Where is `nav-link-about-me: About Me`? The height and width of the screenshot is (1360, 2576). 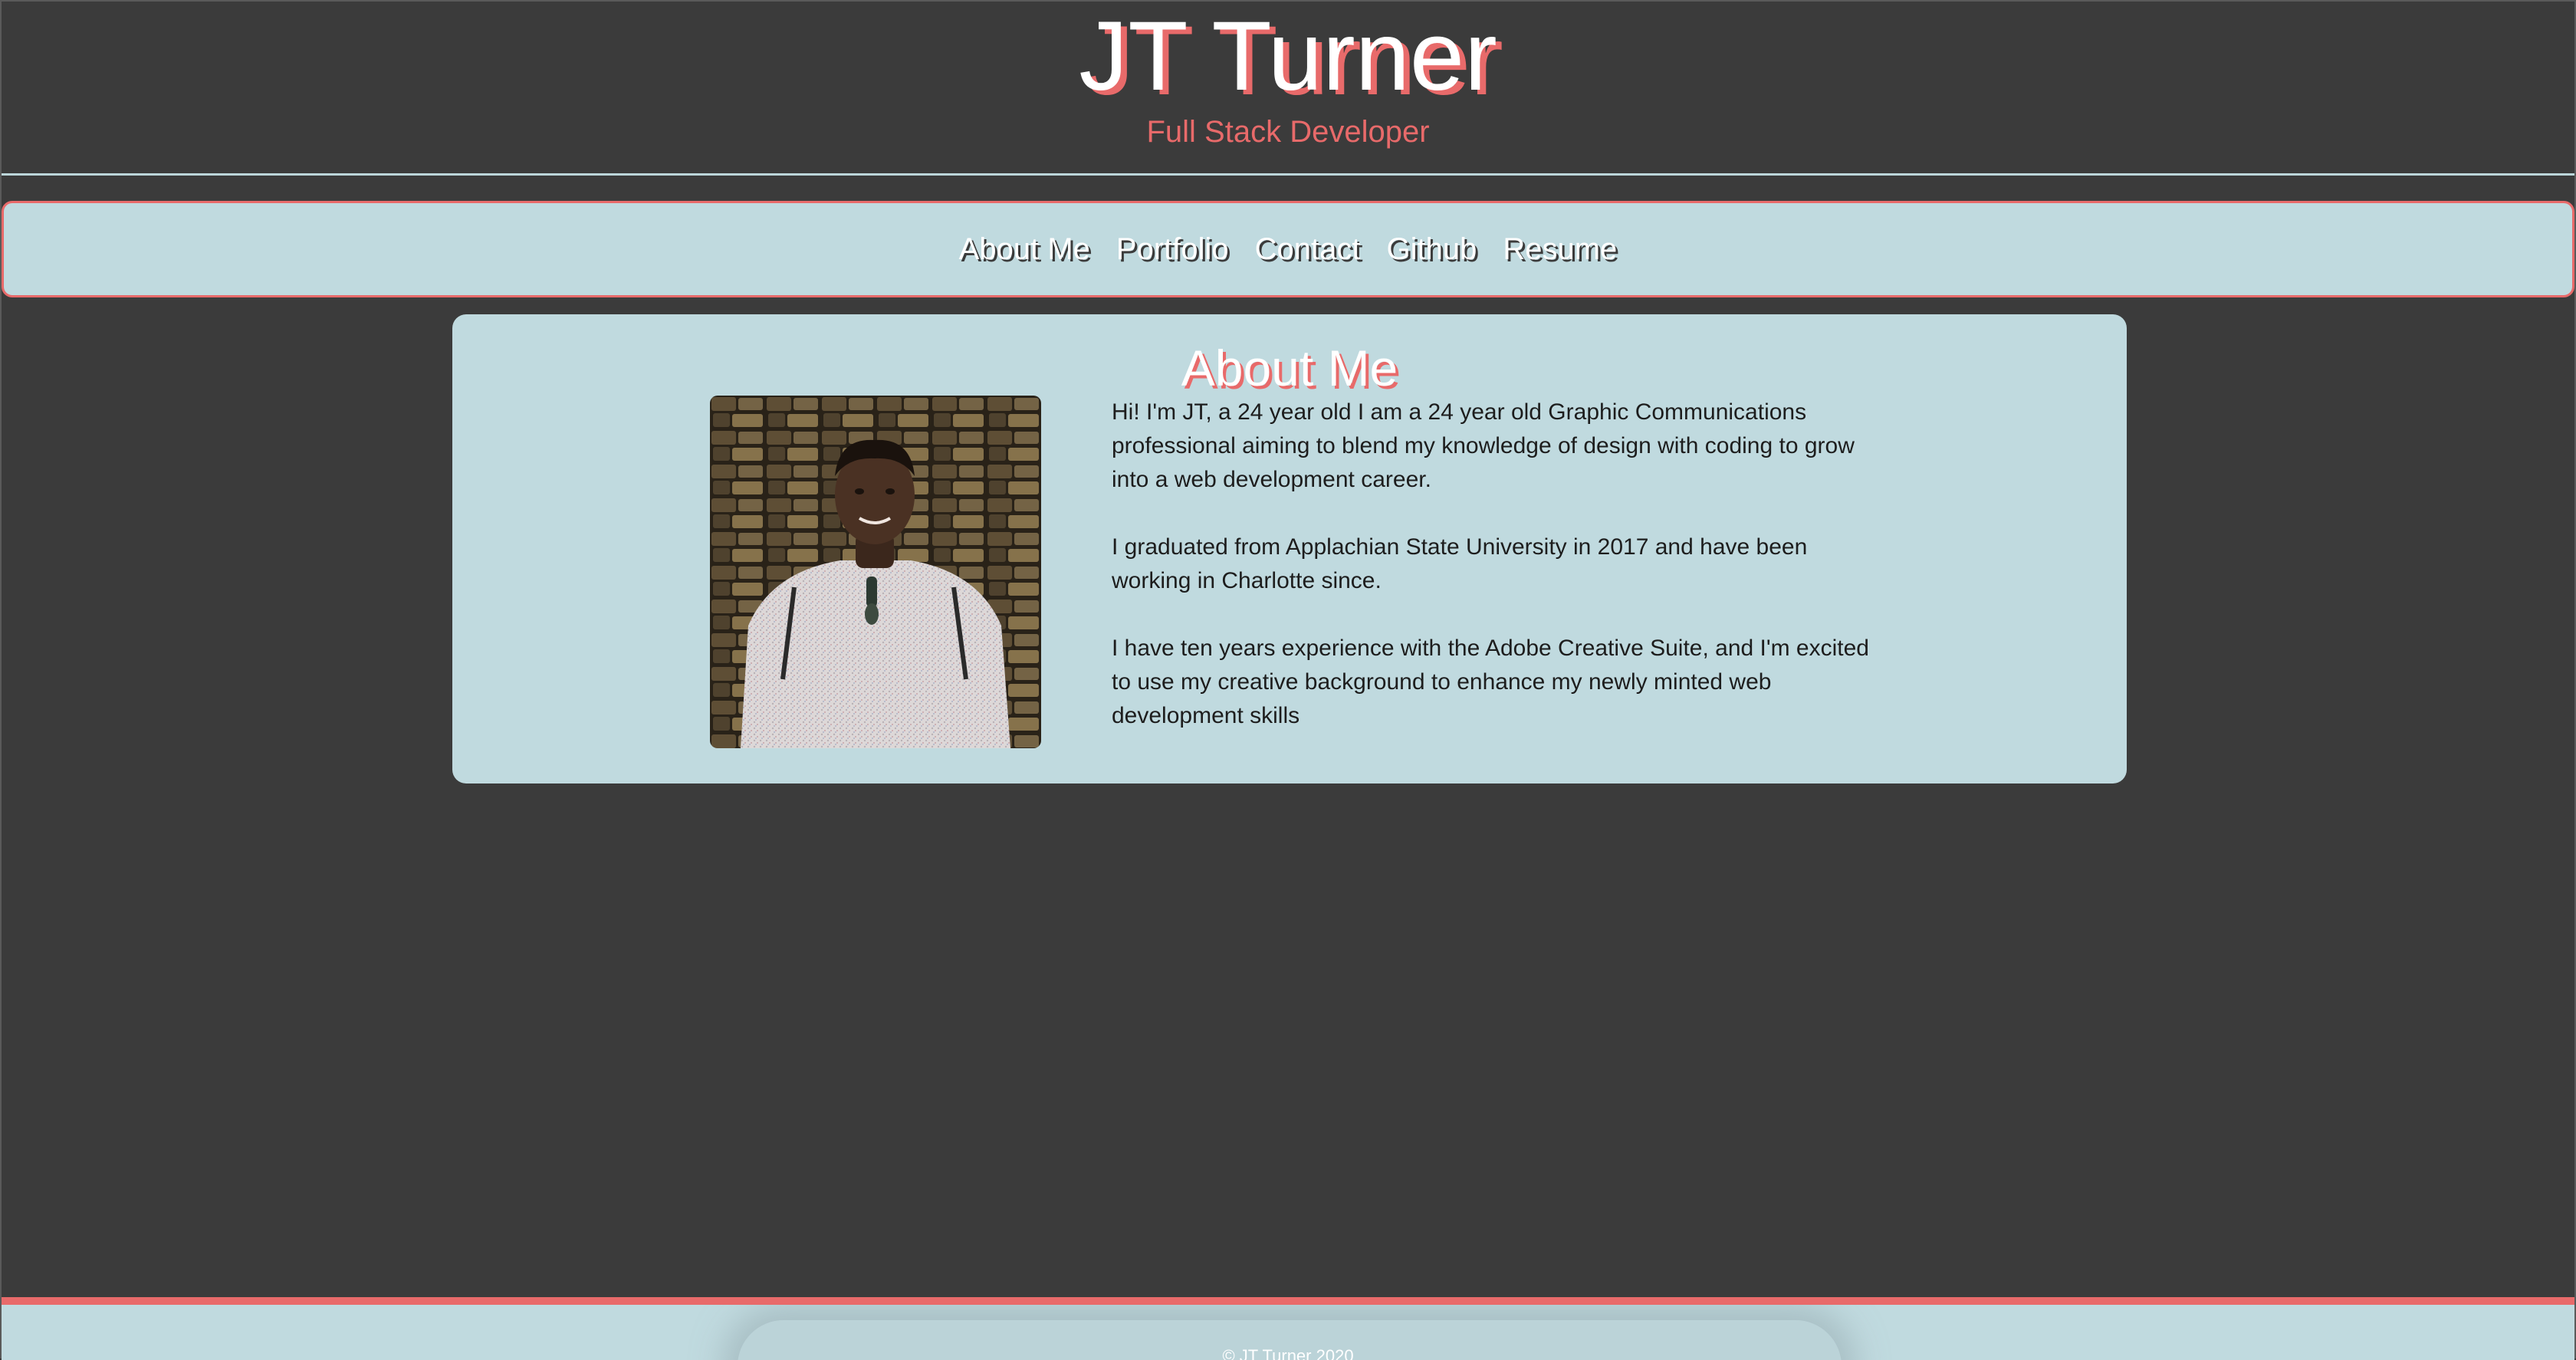 nav-link-about-me: About Me is located at coordinates (1024, 249).